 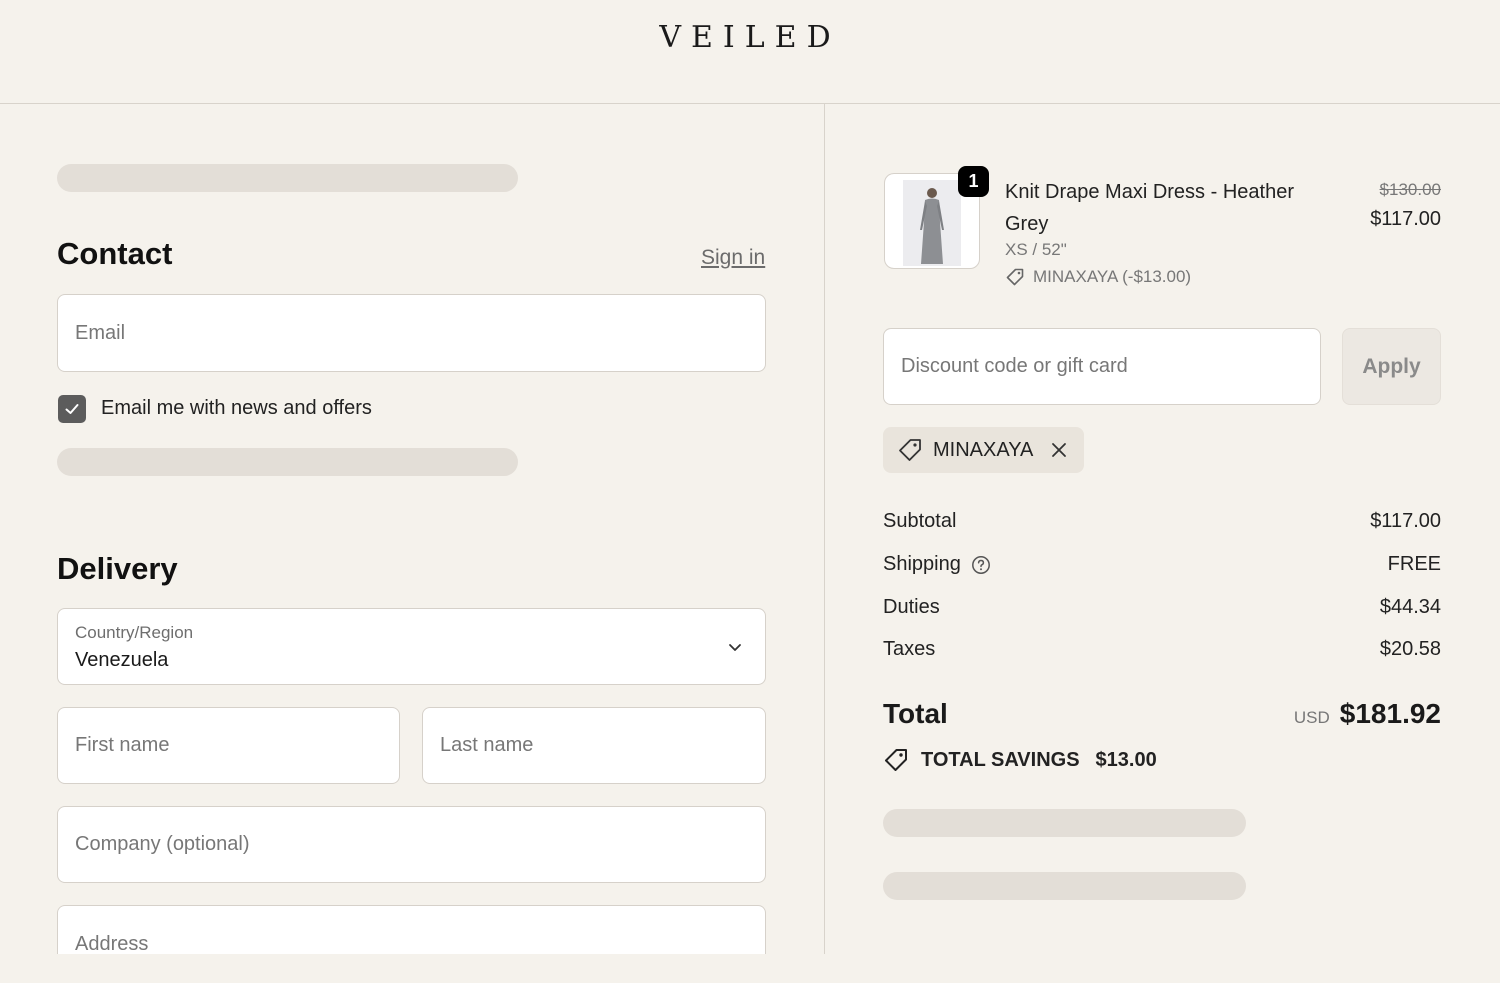 What do you see at coordinates (824, 529) in the screenshot?
I see `column-divider` at bounding box center [824, 529].